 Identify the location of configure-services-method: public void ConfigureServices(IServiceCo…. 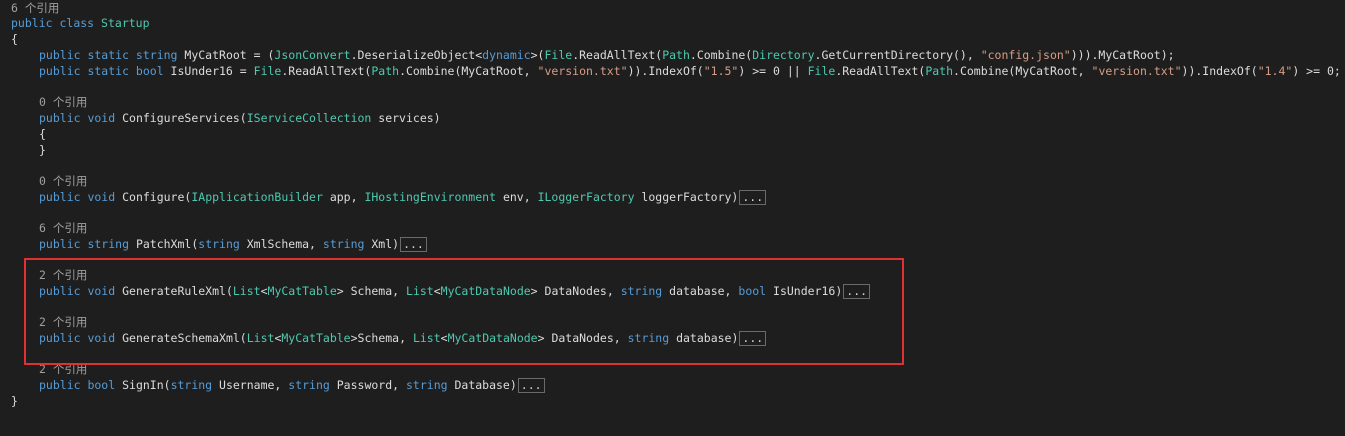
(240, 118).